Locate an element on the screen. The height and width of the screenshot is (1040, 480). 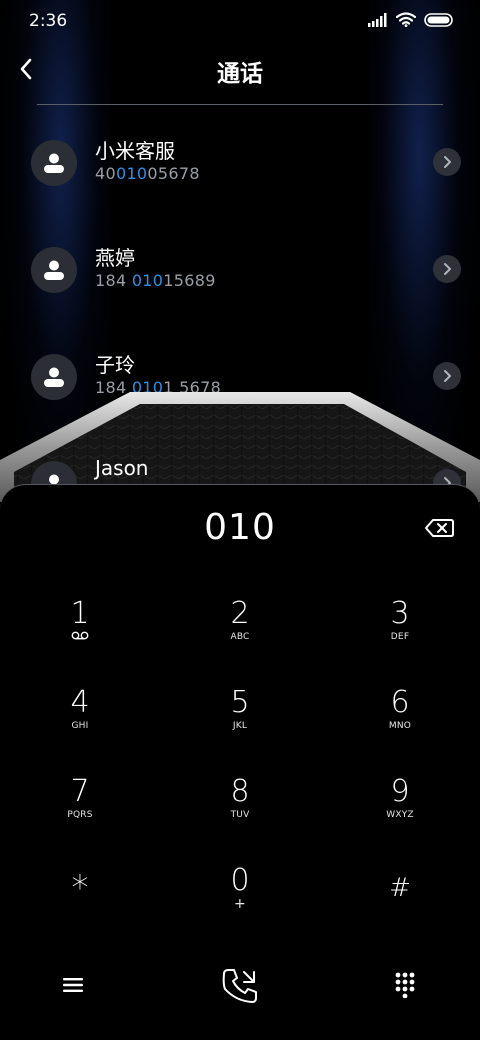
key-number: 0 is located at coordinates (240, 880).